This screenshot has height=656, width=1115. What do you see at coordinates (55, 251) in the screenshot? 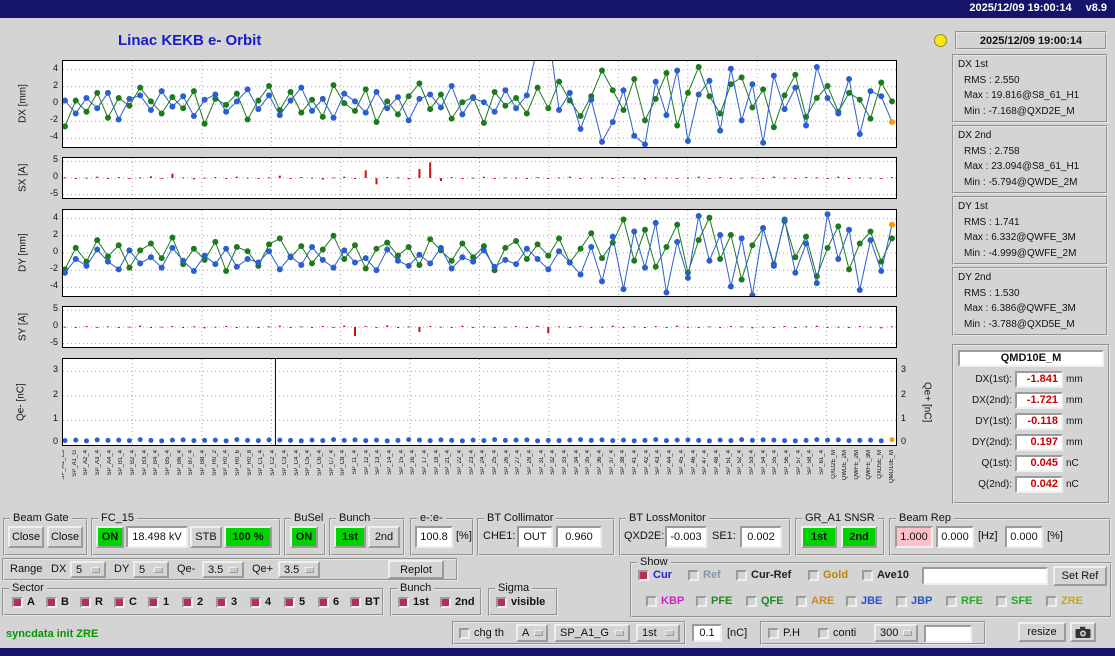
I see `axis-tick-label: 0` at bounding box center [55, 251].